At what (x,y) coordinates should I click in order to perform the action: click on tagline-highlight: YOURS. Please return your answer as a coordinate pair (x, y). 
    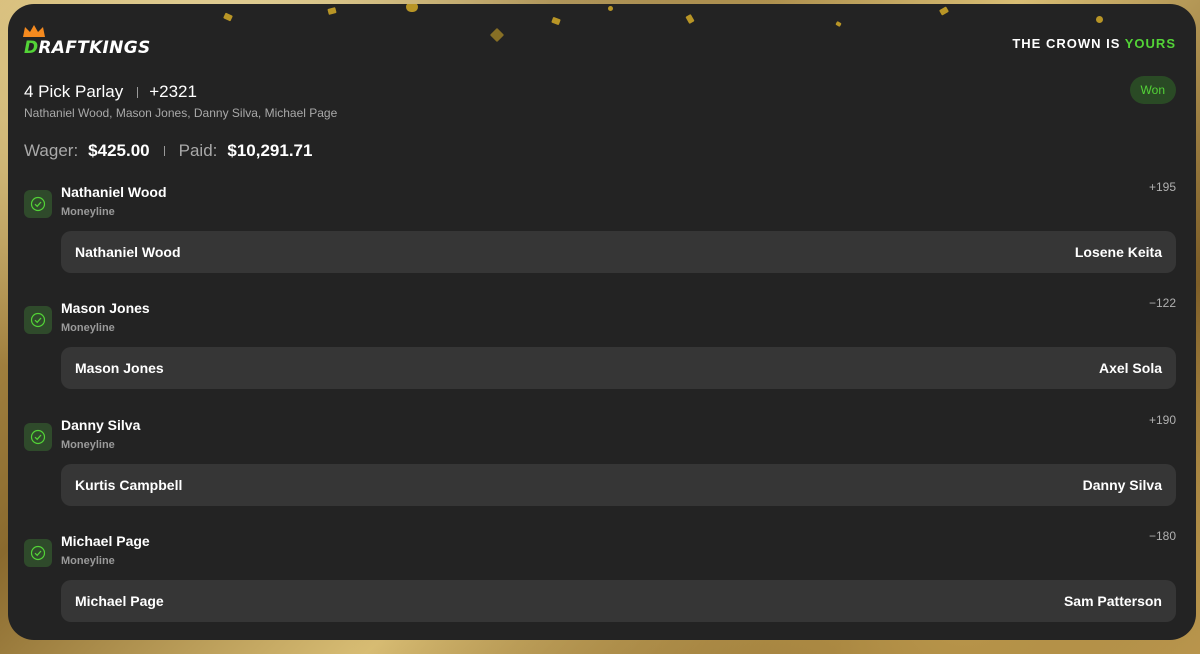
    Looking at the image, I should click on (1150, 43).